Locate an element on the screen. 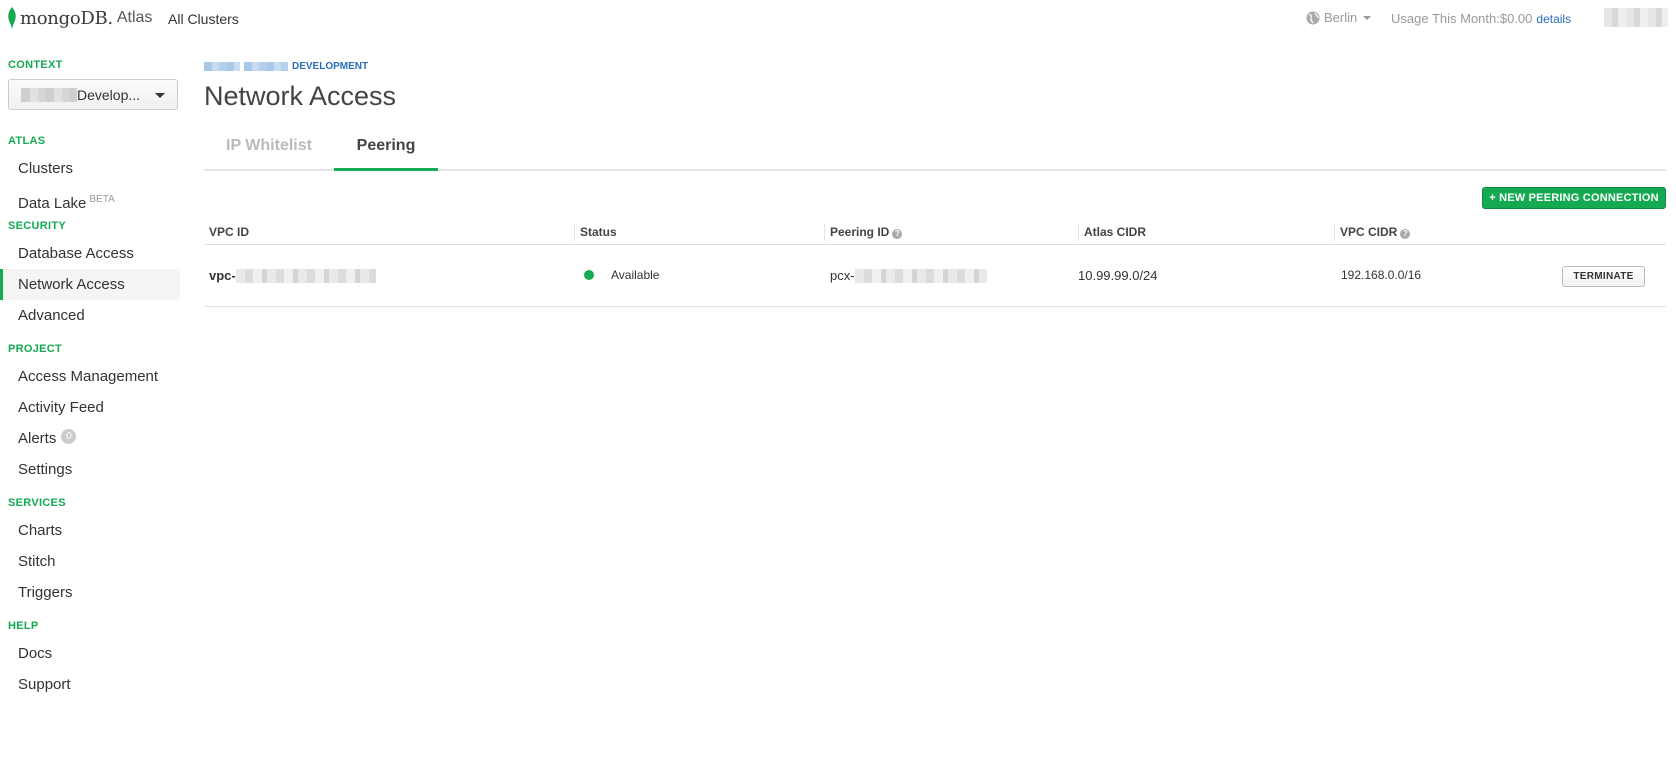 This screenshot has width=1676, height=768. column-header-atlas-cidr: Atlas CIDR is located at coordinates (1112, 232).